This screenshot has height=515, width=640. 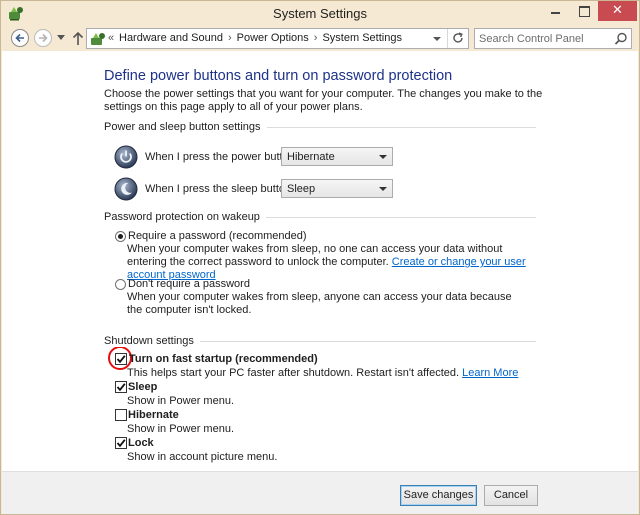 I want to click on close-button: ✕, so click(x=617, y=11).